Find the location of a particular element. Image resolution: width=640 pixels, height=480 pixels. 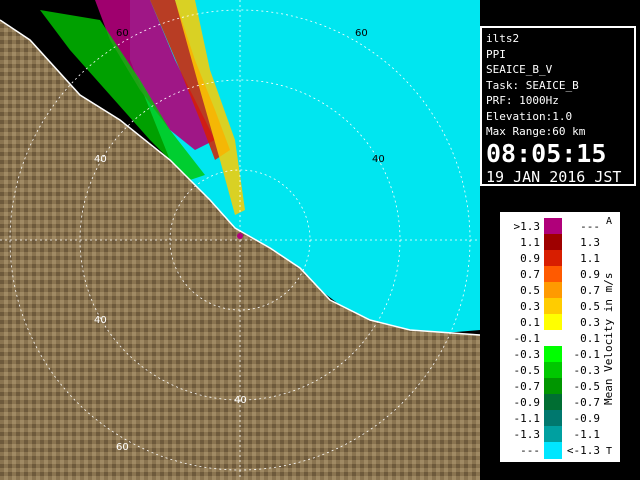

legend-row: 0.7 0.9 is located at coordinates (552, 274).